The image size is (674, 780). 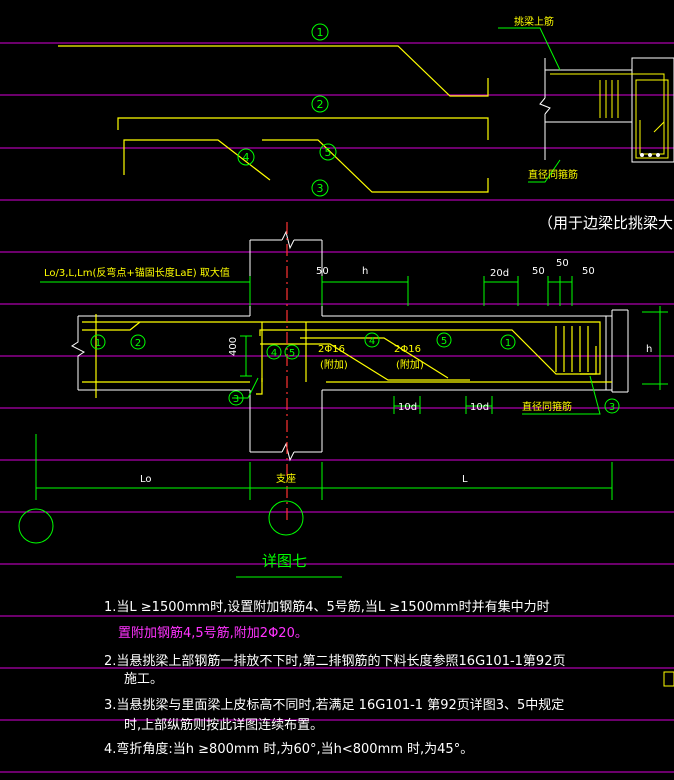 I want to click on bar-2phi16-b: 2Φ16, so click(x=407, y=349).